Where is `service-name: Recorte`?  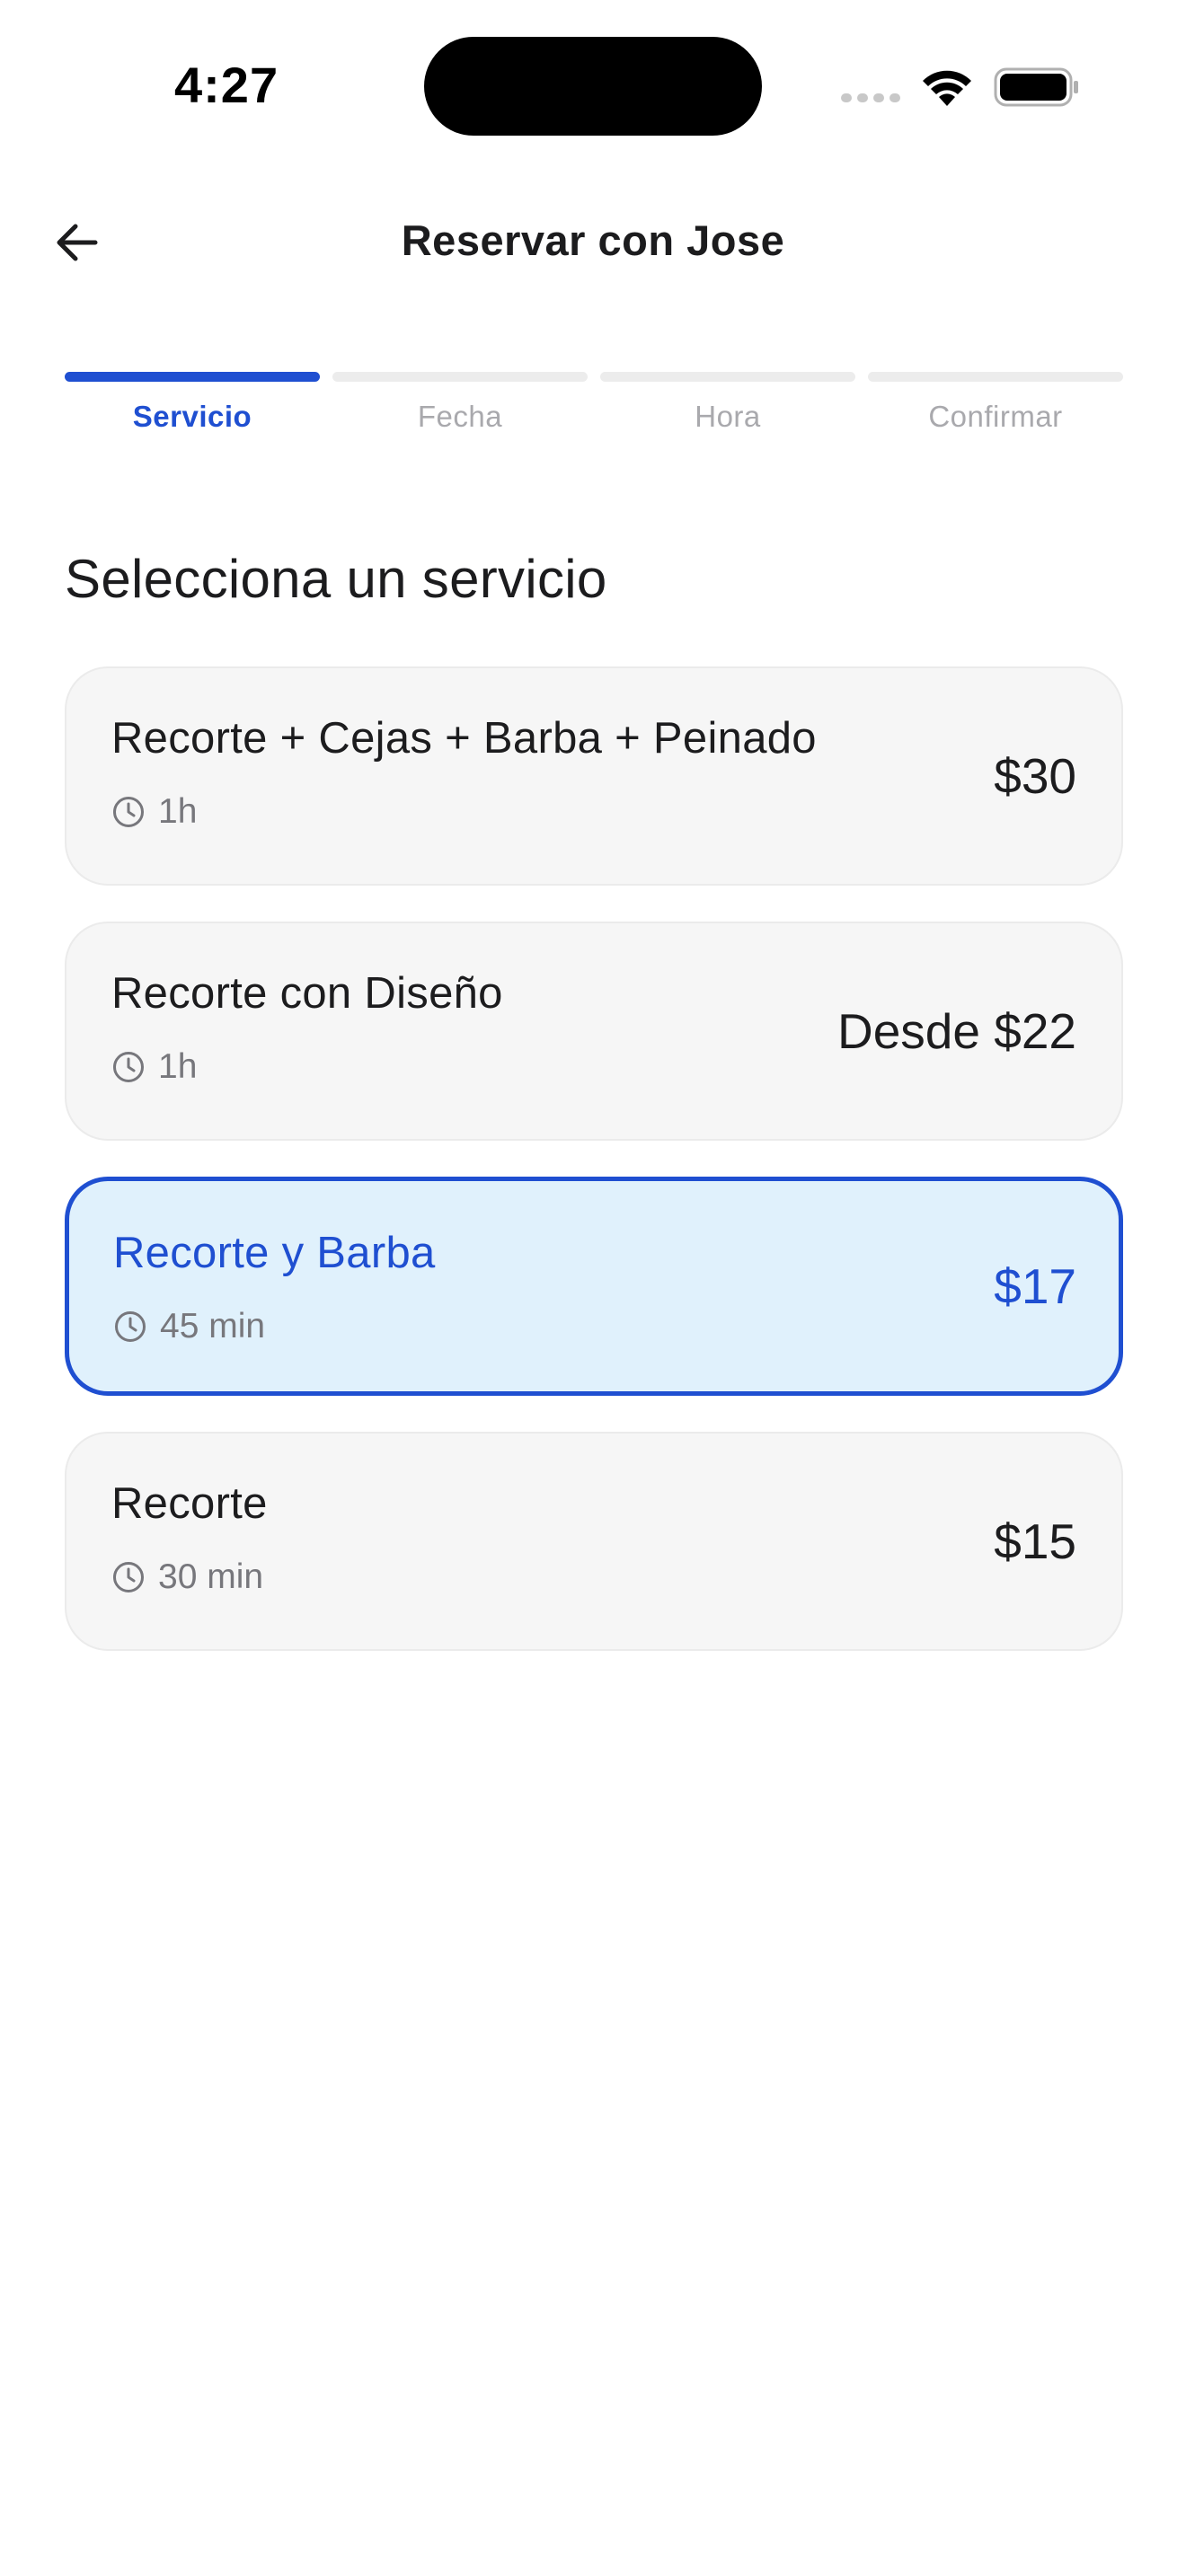 service-name: Recorte is located at coordinates (189, 1503).